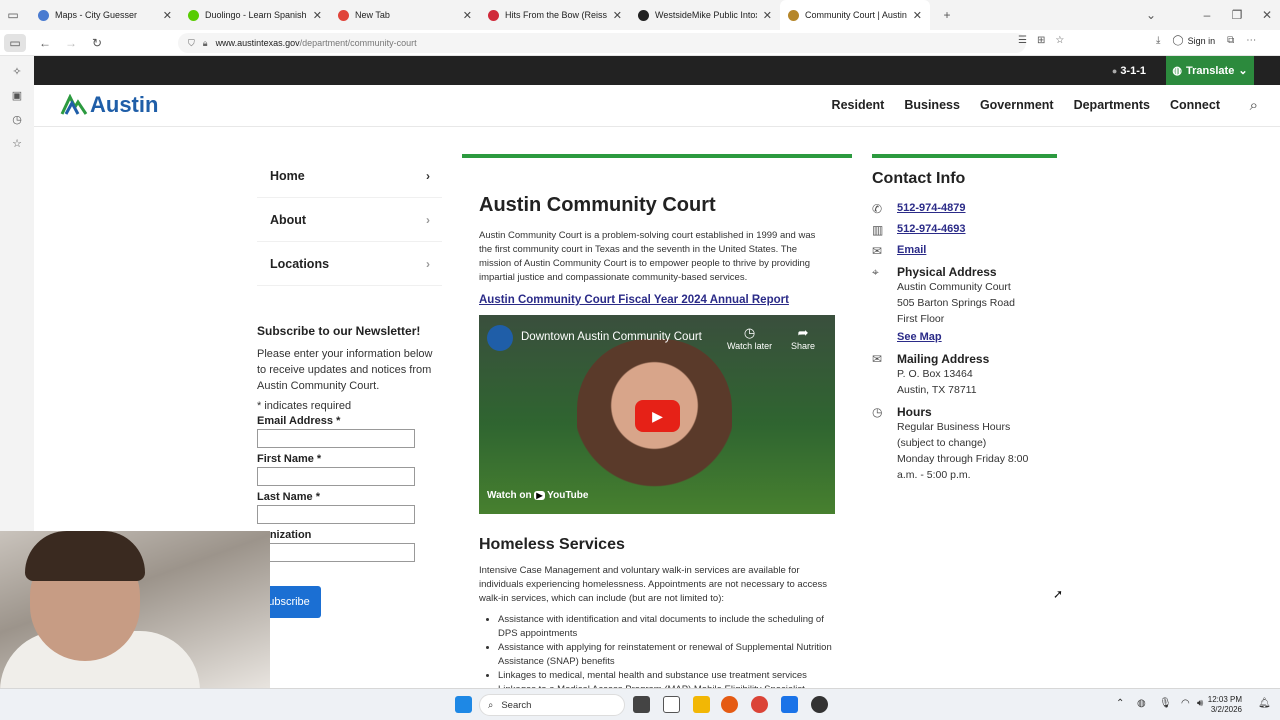  I want to click on webcam-person-hair, so click(85, 556).